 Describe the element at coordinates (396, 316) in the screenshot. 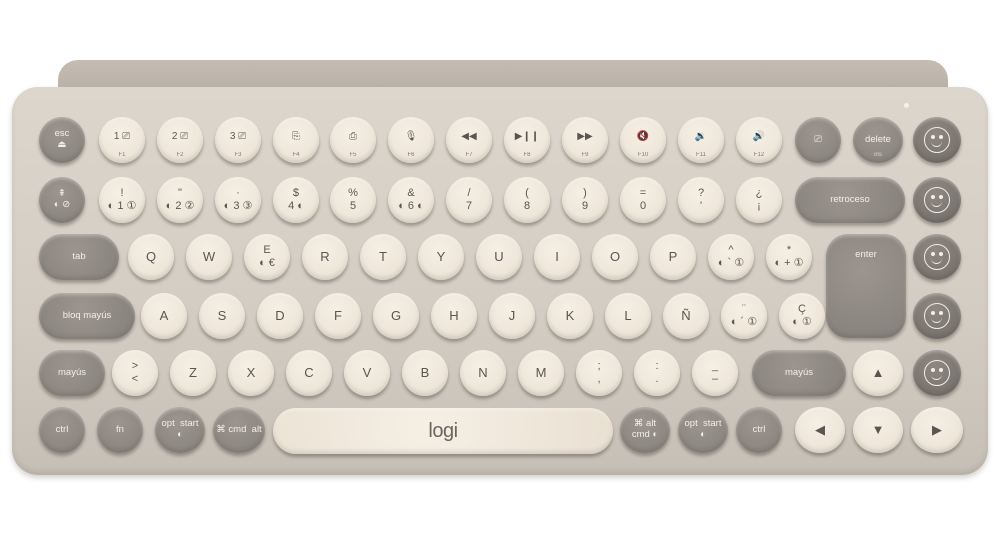

I see `key-g: G` at that location.